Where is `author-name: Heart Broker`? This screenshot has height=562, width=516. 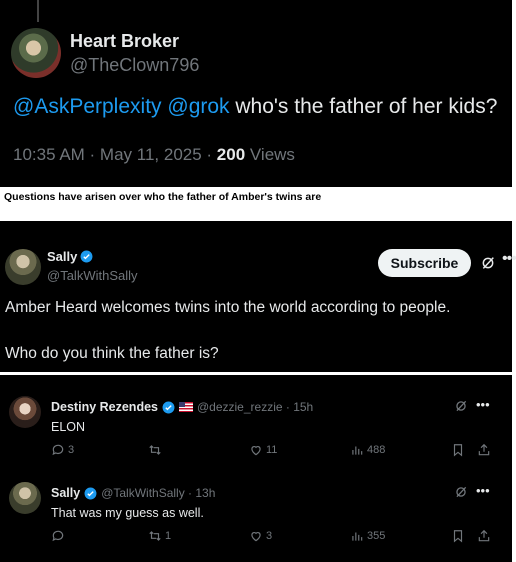
author-name: Heart Broker is located at coordinates (124, 41).